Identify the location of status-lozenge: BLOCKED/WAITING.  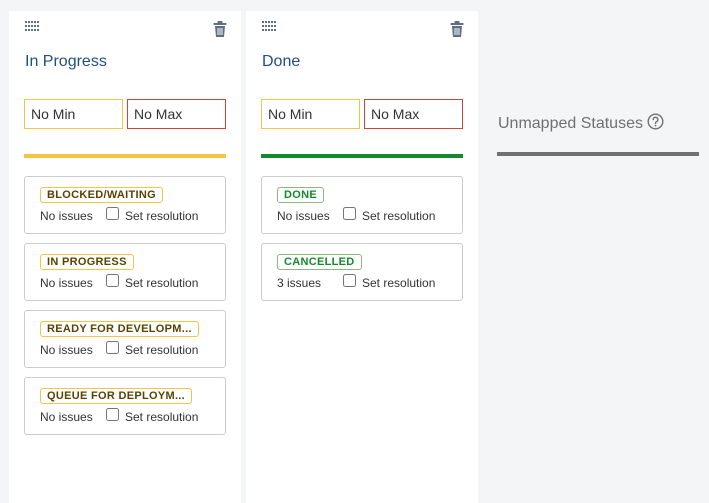
(101, 195).